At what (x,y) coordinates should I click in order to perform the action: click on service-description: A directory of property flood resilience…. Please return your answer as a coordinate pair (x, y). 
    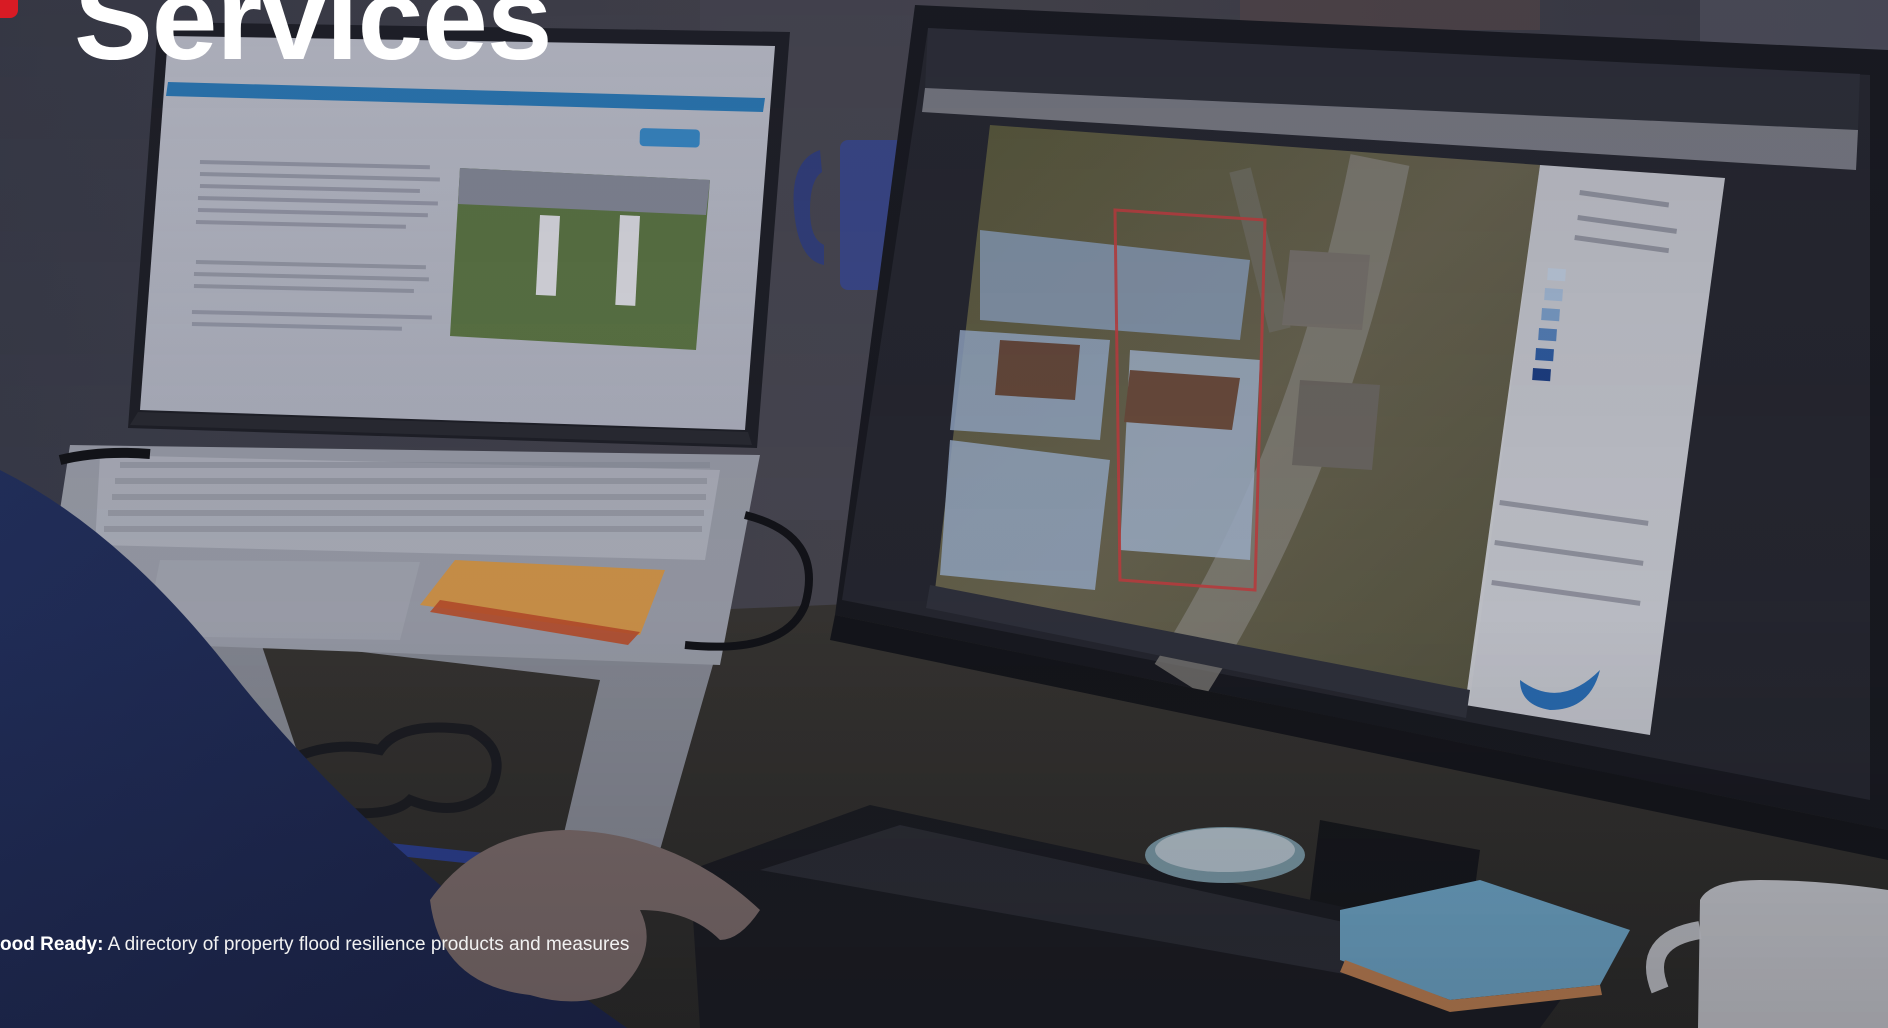
    Looking at the image, I should click on (366, 944).